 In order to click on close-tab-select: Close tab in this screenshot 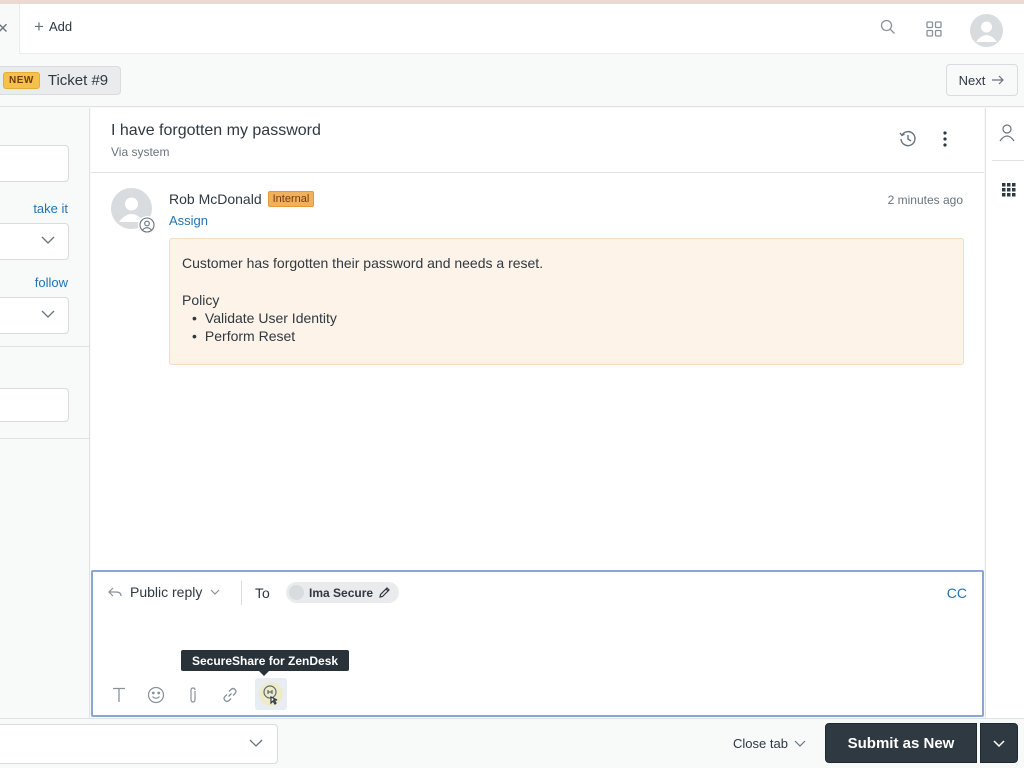, I will do `click(769, 743)`.